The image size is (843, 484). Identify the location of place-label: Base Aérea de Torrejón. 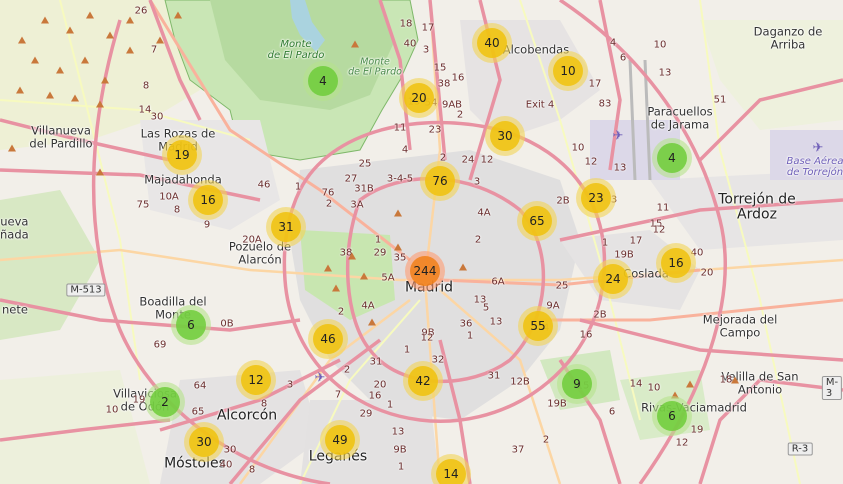
(814, 167).